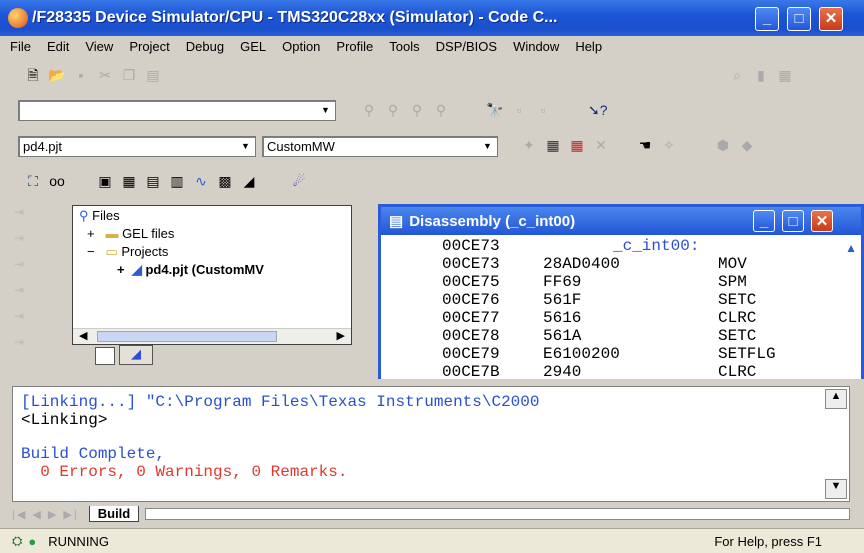 The width and height of the screenshot is (864, 553). I want to click on menu-profile: Profile, so click(354, 46).